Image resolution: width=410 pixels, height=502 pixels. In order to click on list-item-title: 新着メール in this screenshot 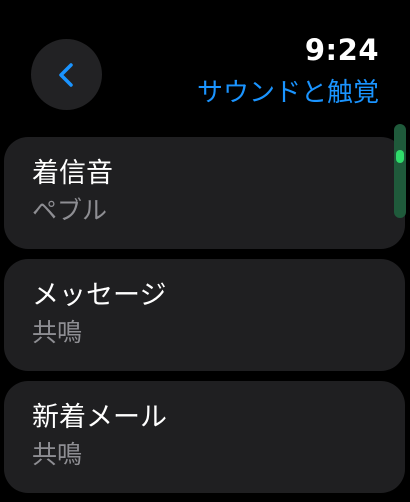, I will do `click(99, 417)`.